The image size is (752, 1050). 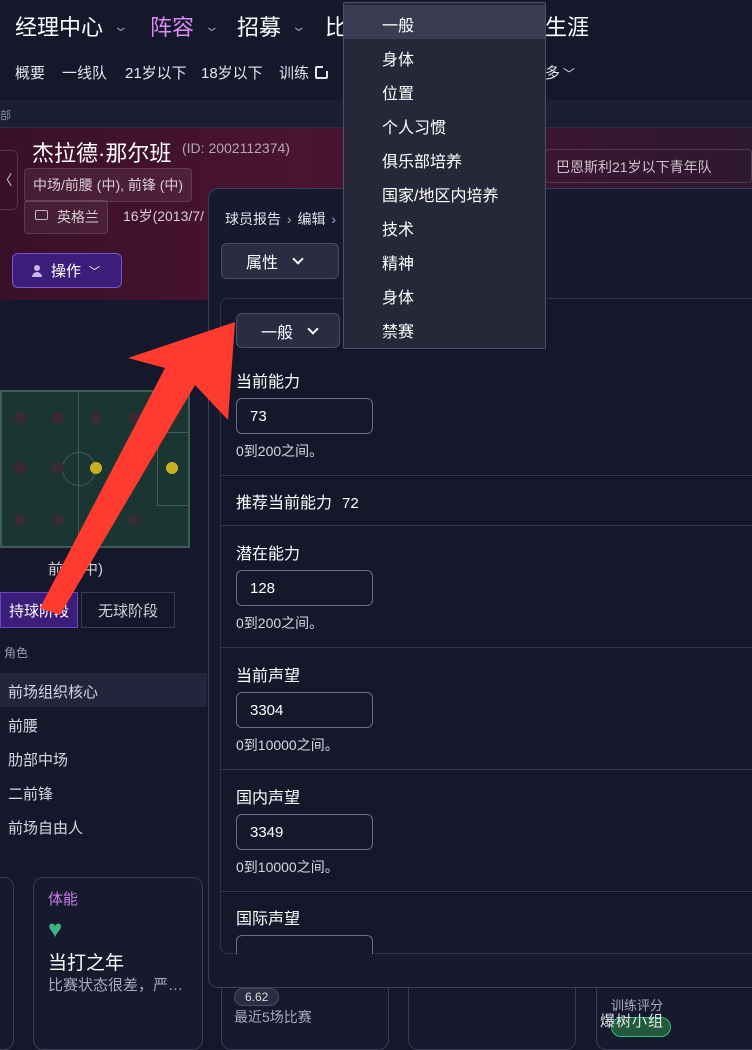 I want to click on heart-icon: ♥, so click(x=55, y=929).